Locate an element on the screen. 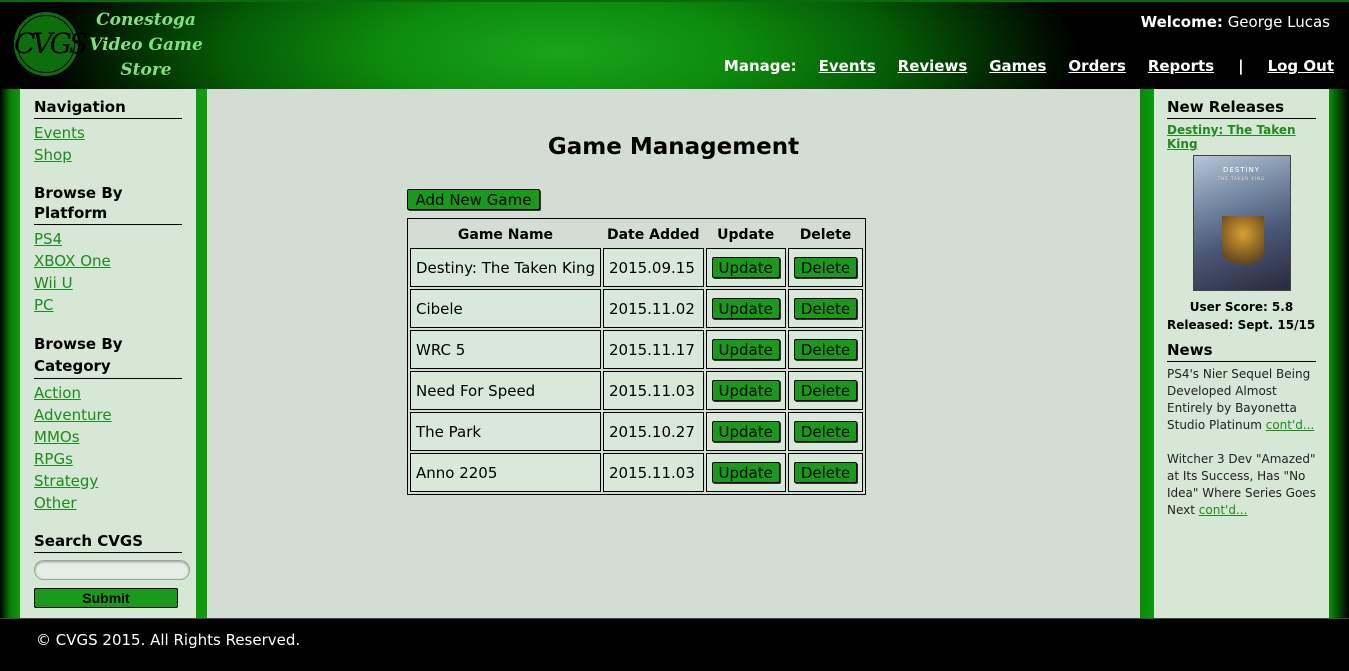 The height and width of the screenshot is (671, 1349). sidebar-link-events: Events is located at coordinates (108, 133).